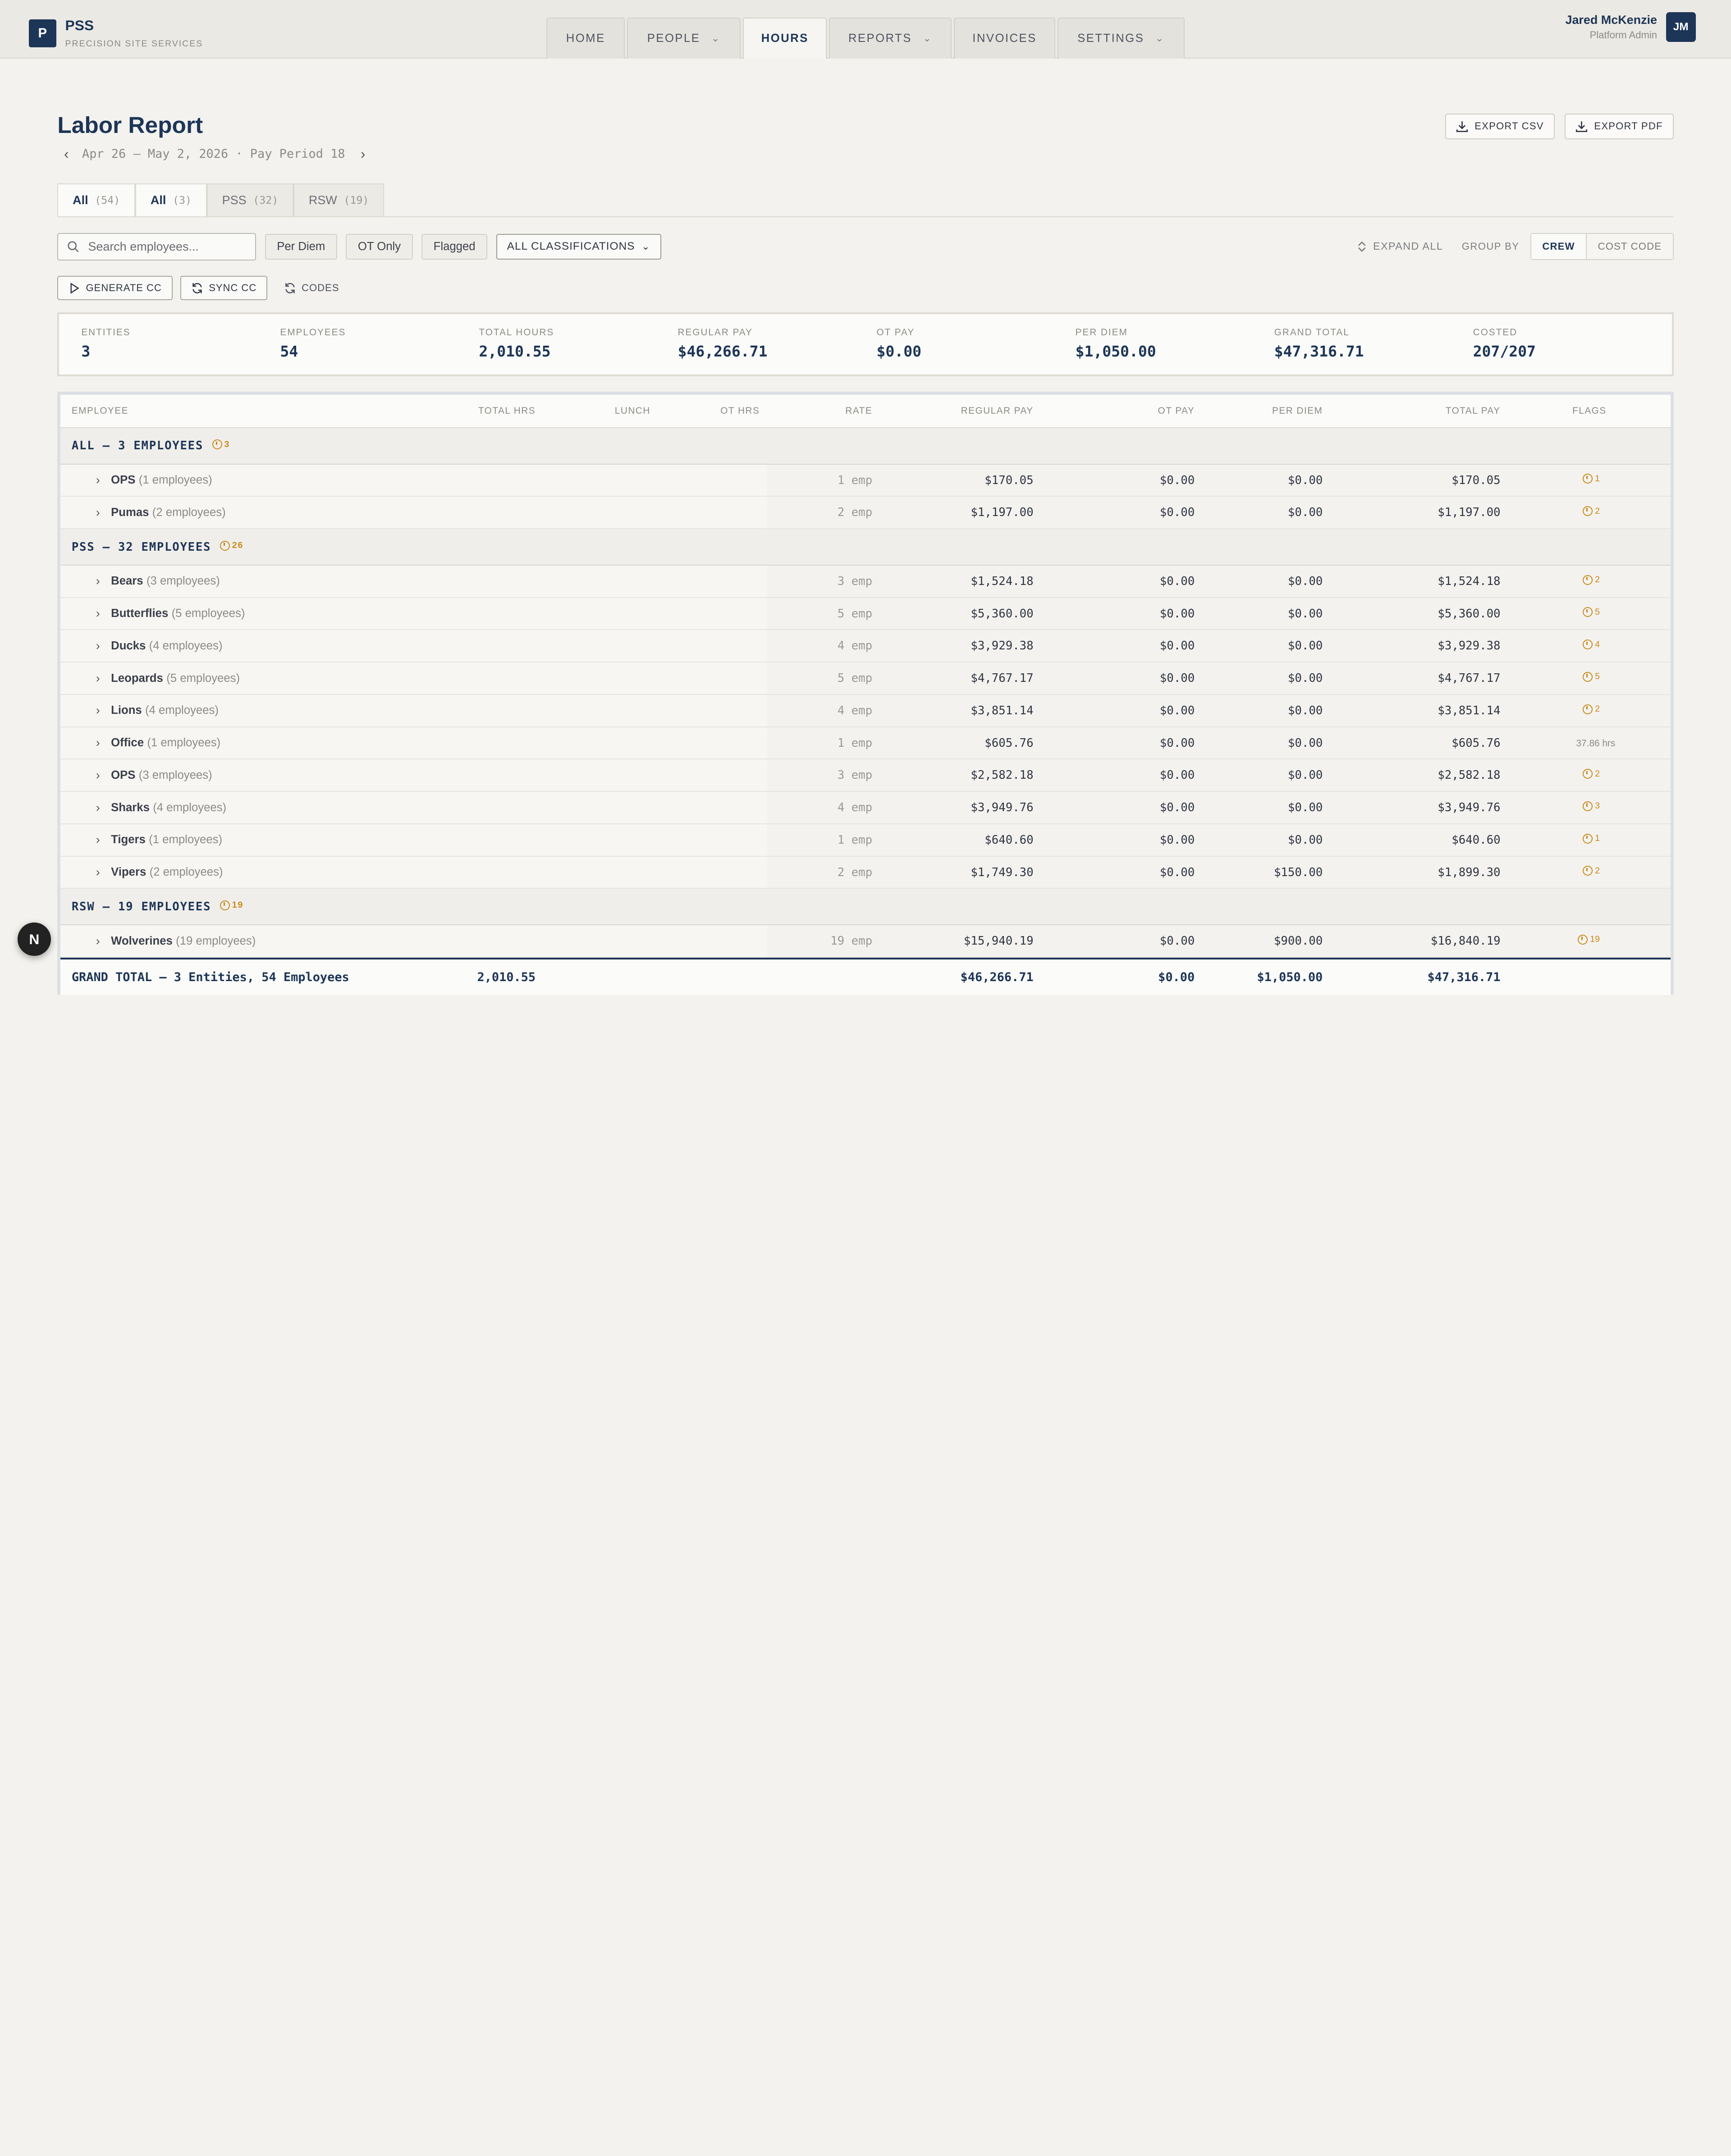  What do you see at coordinates (130, 512) in the screenshot?
I see `crew-label: Pumas` at bounding box center [130, 512].